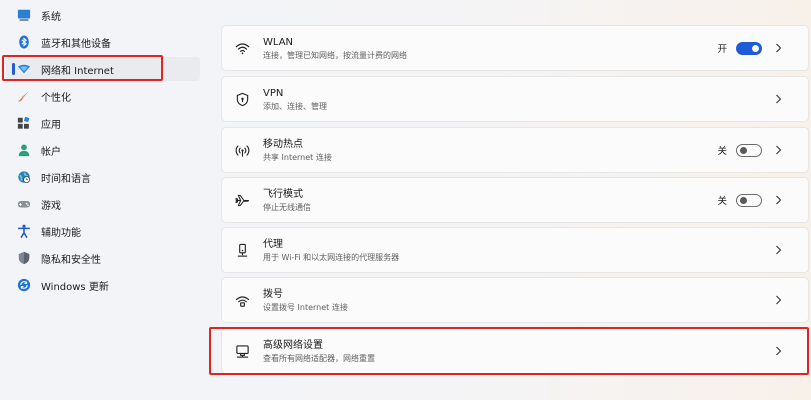  I want to click on airplane-icon, so click(242, 200).